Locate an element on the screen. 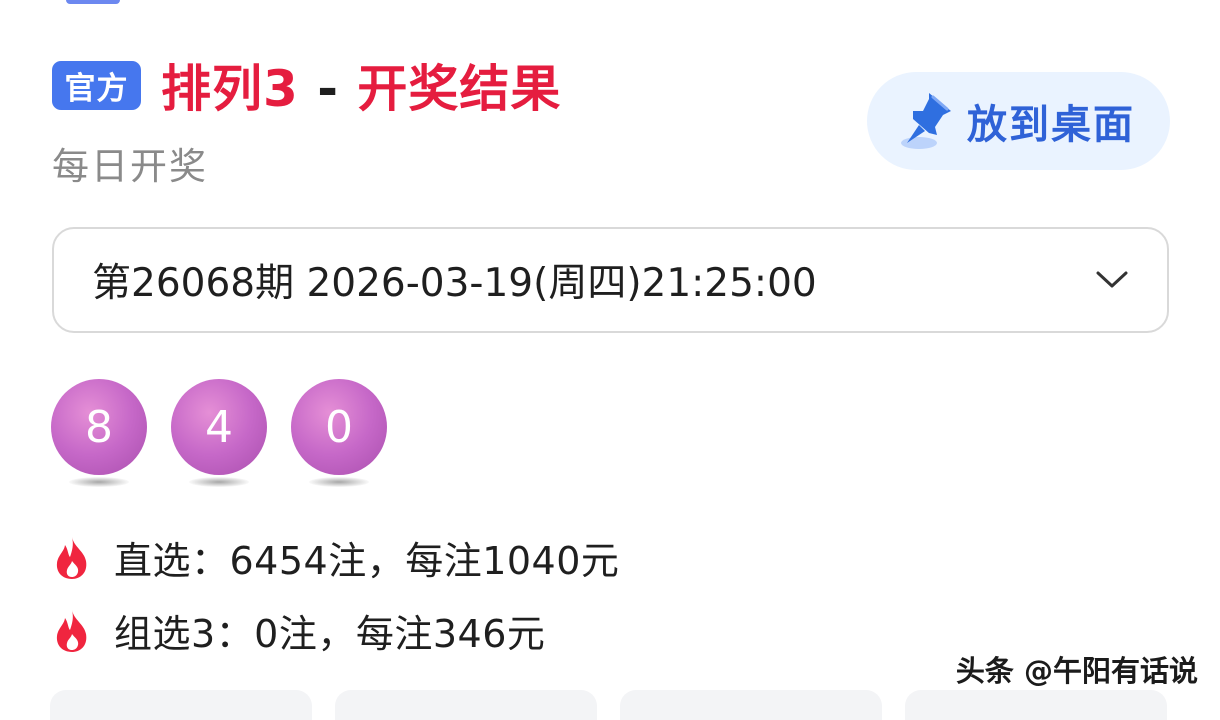  page-title: 官方 排列3 - 开奖结果 is located at coordinates (306, 86).